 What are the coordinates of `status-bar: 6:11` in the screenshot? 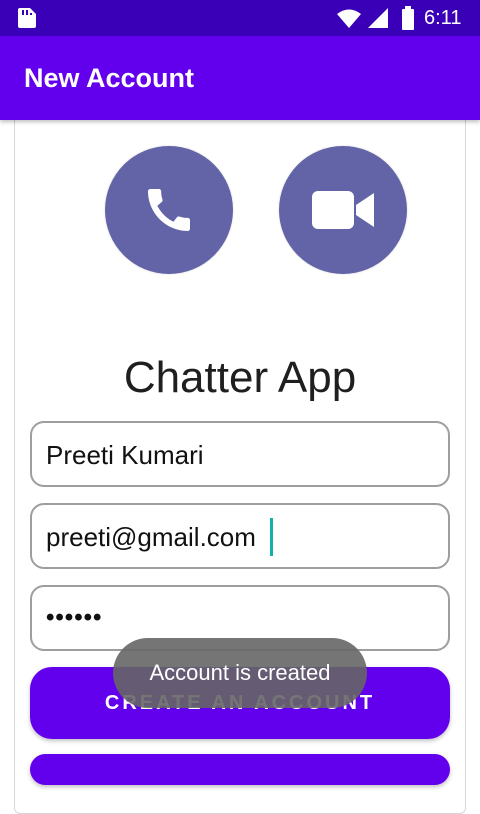 It's located at (240, 18).